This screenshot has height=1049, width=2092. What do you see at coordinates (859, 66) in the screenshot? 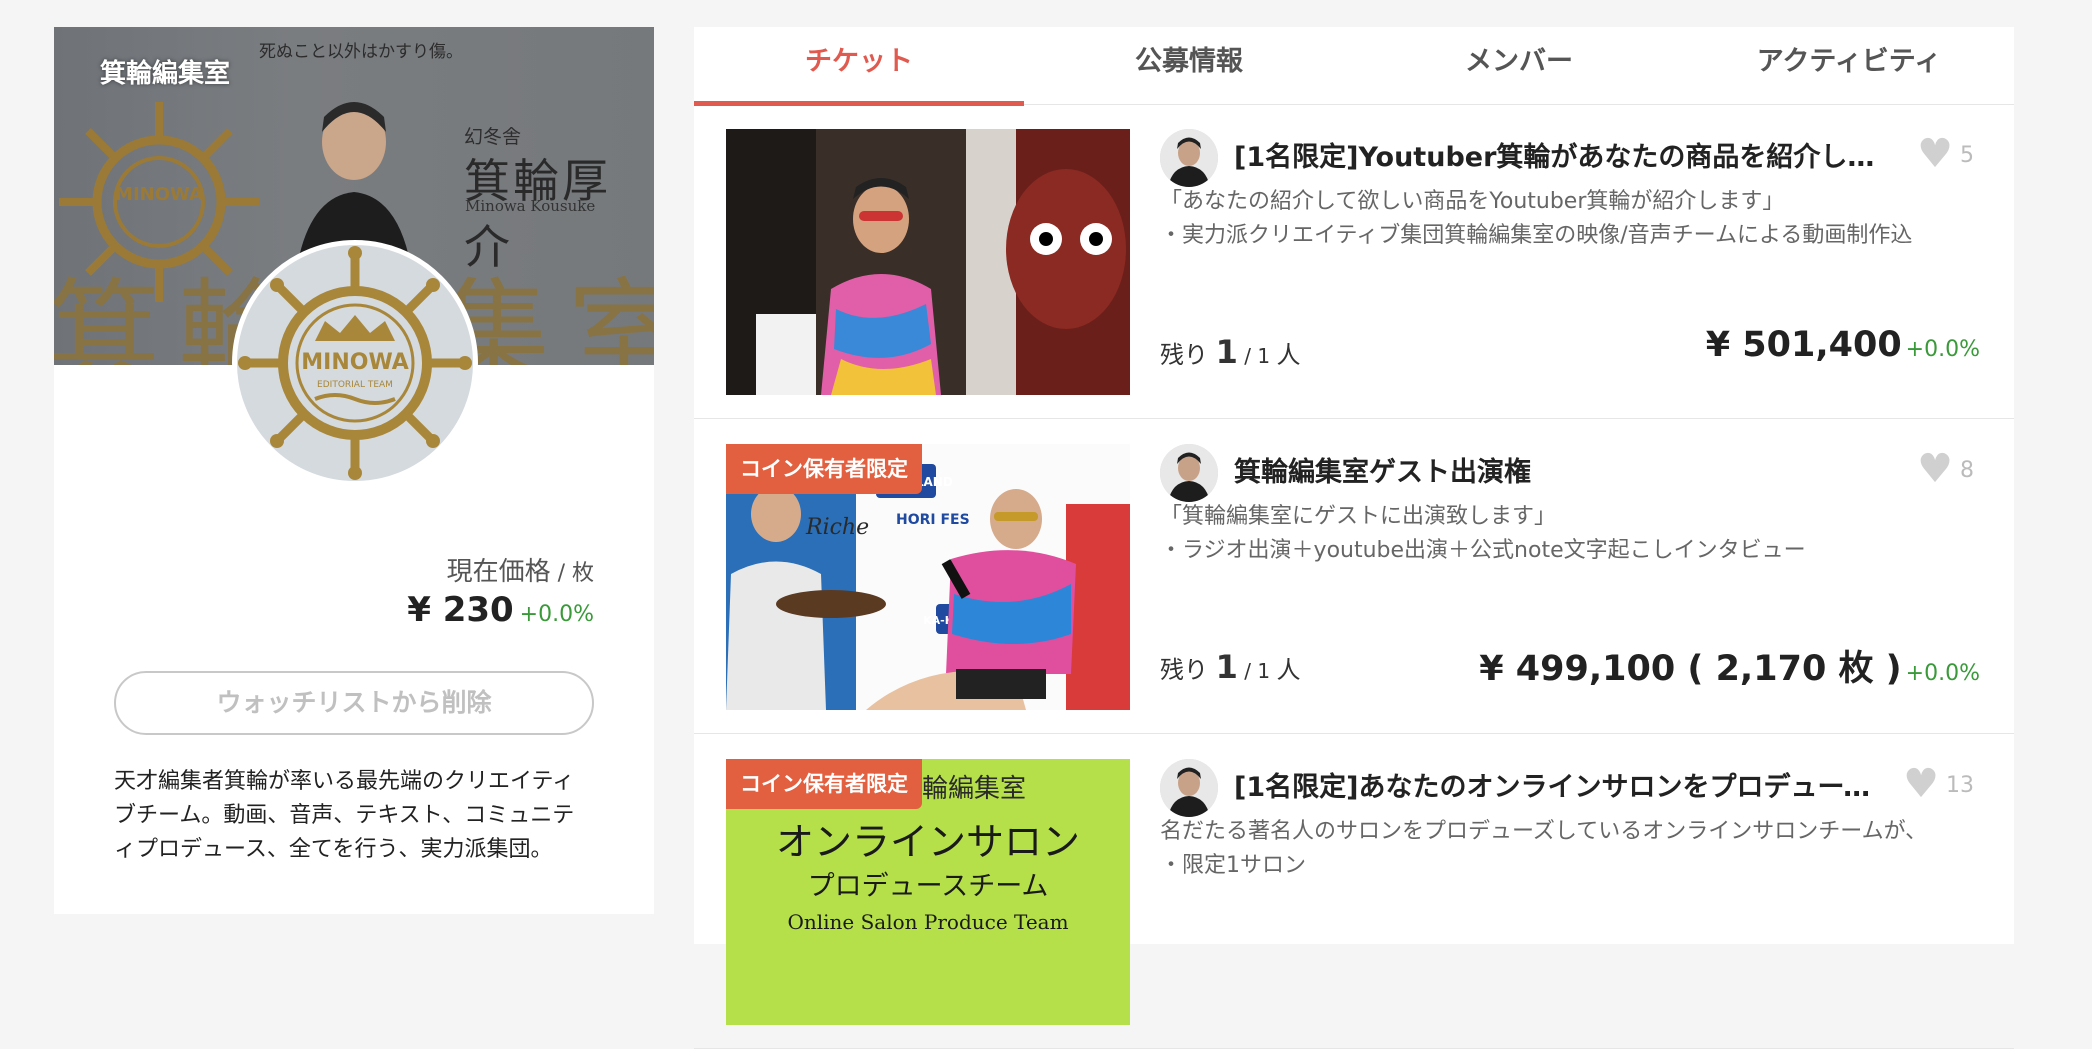
I see `tab-tickets: チケット` at bounding box center [859, 66].